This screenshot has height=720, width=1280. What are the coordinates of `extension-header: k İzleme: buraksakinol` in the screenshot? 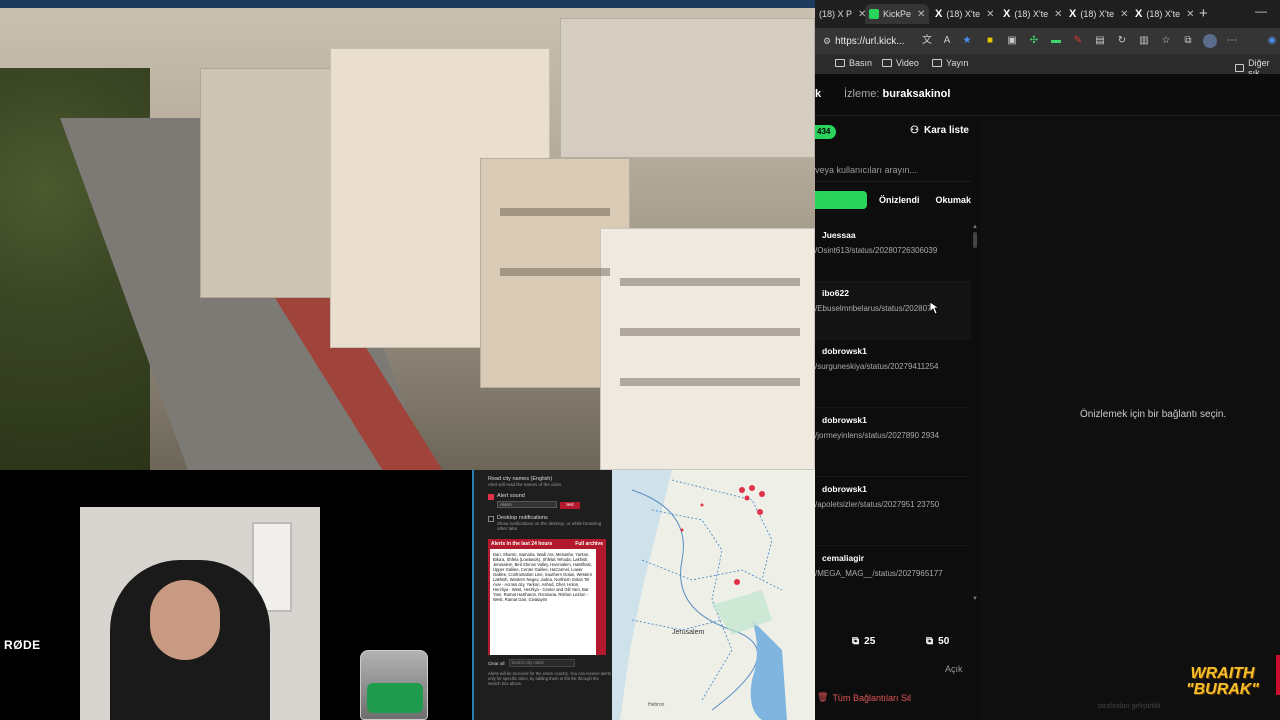 It's located at (1047, 95).